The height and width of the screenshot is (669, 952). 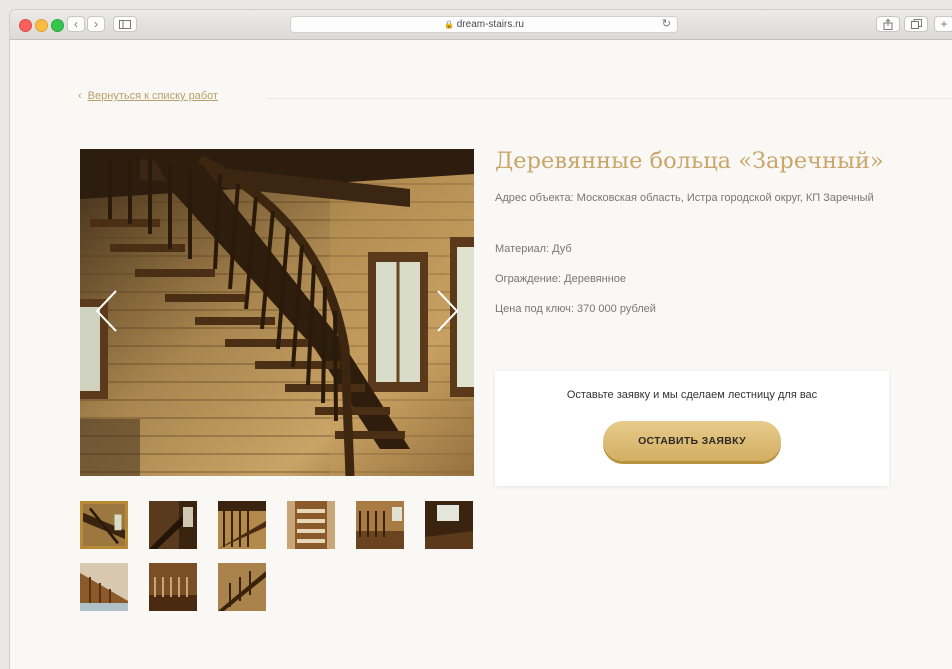 What do you see at coordinates (692, 441) in the screenshot?
I see `leave-request-button: ОСТАВИТЬ ЗАЯВКУ` at bounding box center [692, 441].